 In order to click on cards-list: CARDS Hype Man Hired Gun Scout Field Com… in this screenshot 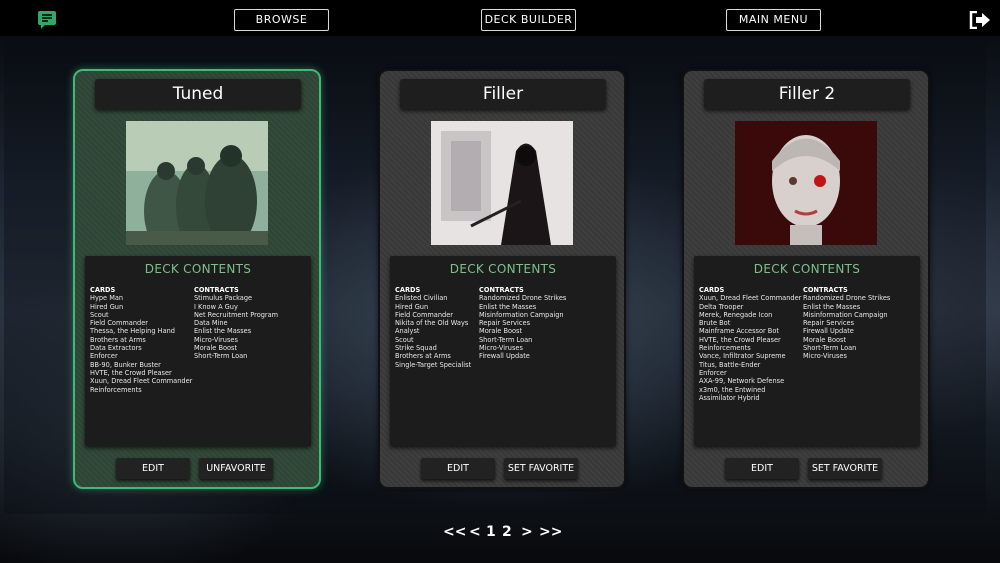, I will do `click(141, 340)`.